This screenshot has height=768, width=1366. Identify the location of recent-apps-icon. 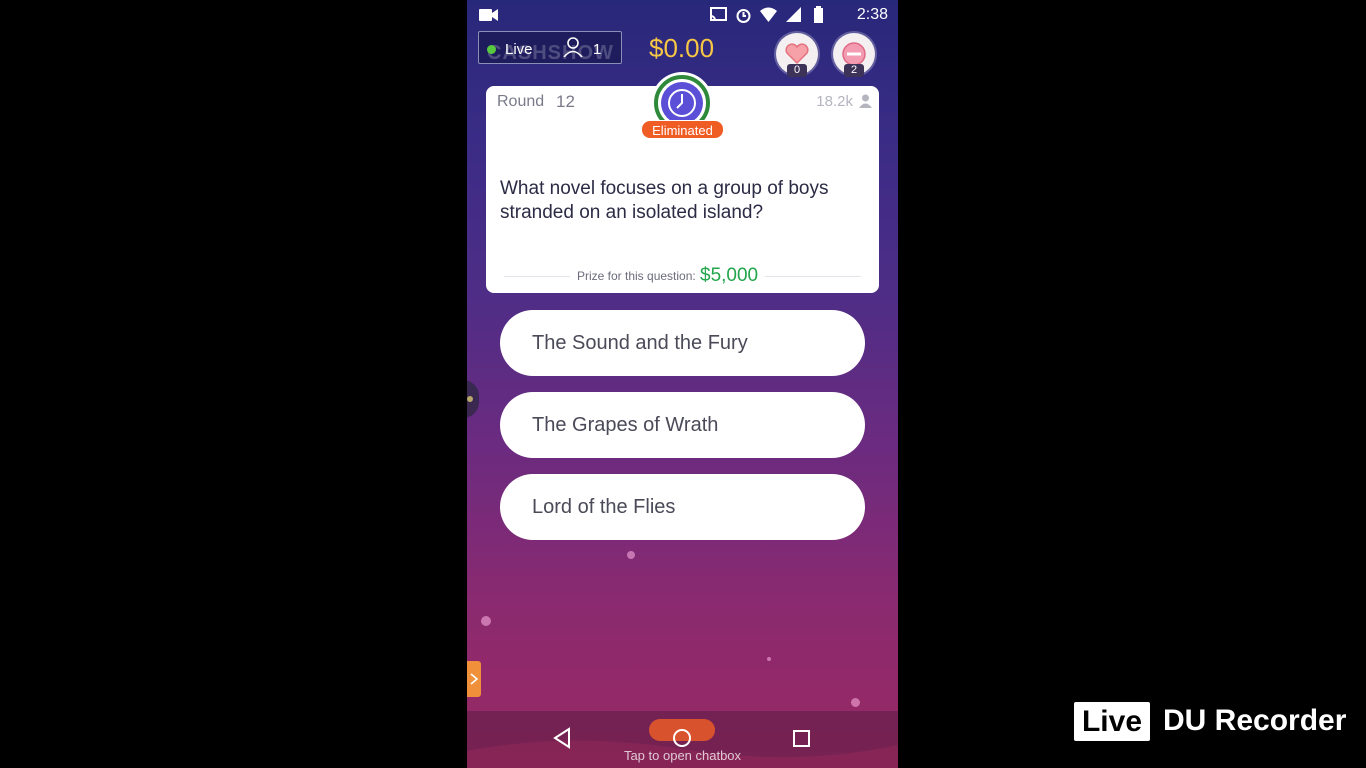
(801, 738).